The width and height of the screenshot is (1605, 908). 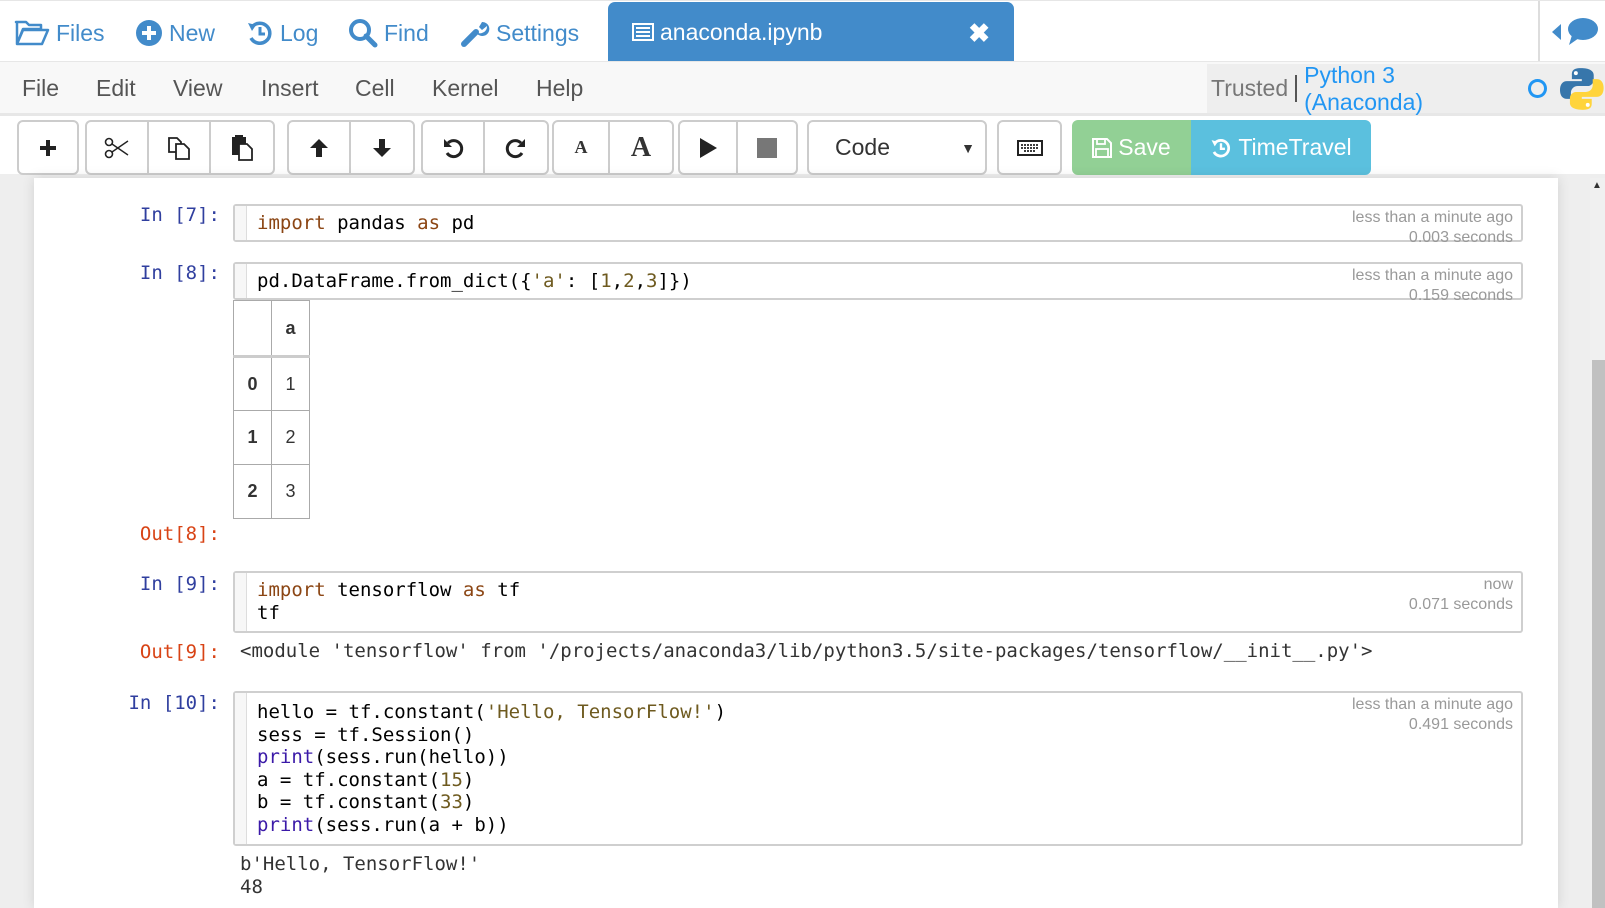 What do you see at coordinates (1460, 237) in the screenshot?
I see `timing-duration: 0.003 seconds` at bounding box center [1460, 237].